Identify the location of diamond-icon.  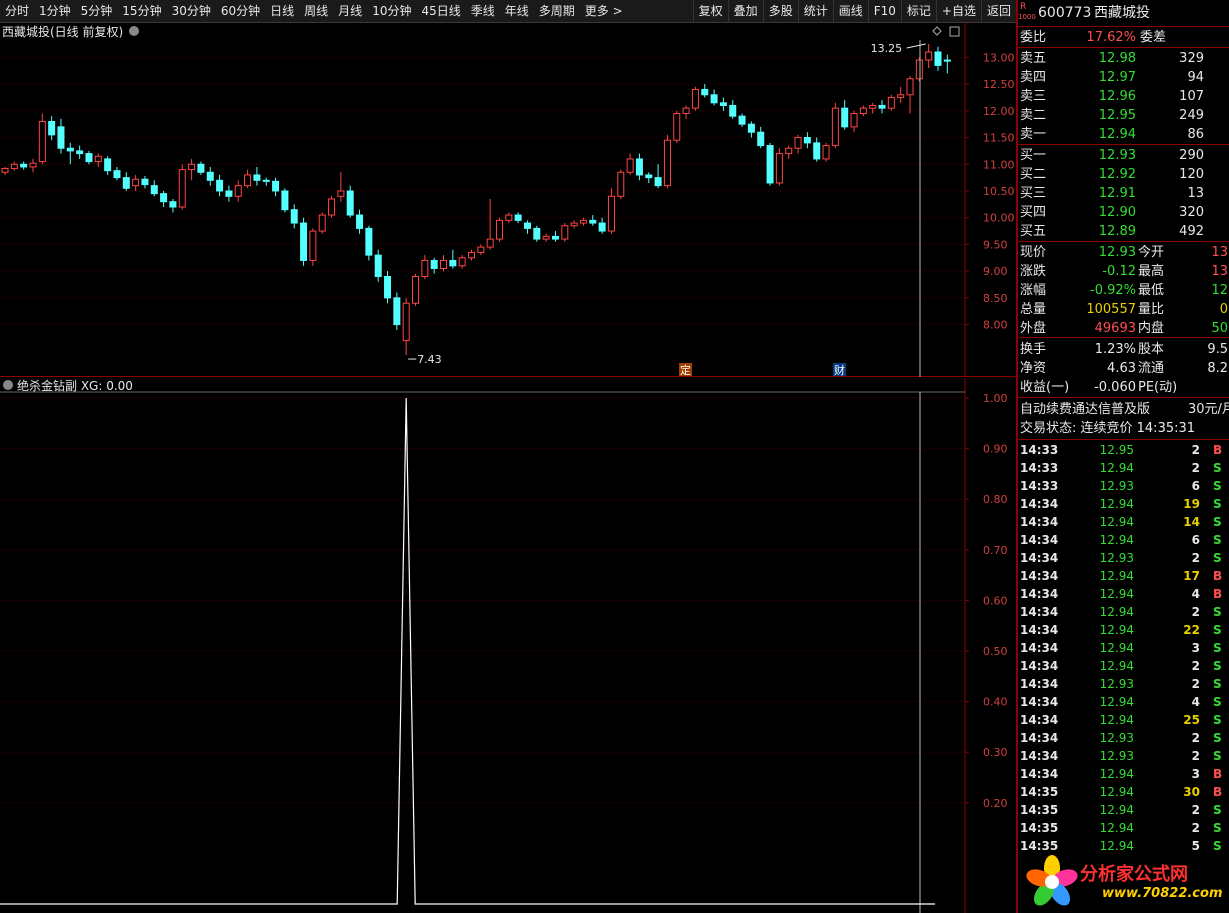
(937, 31).